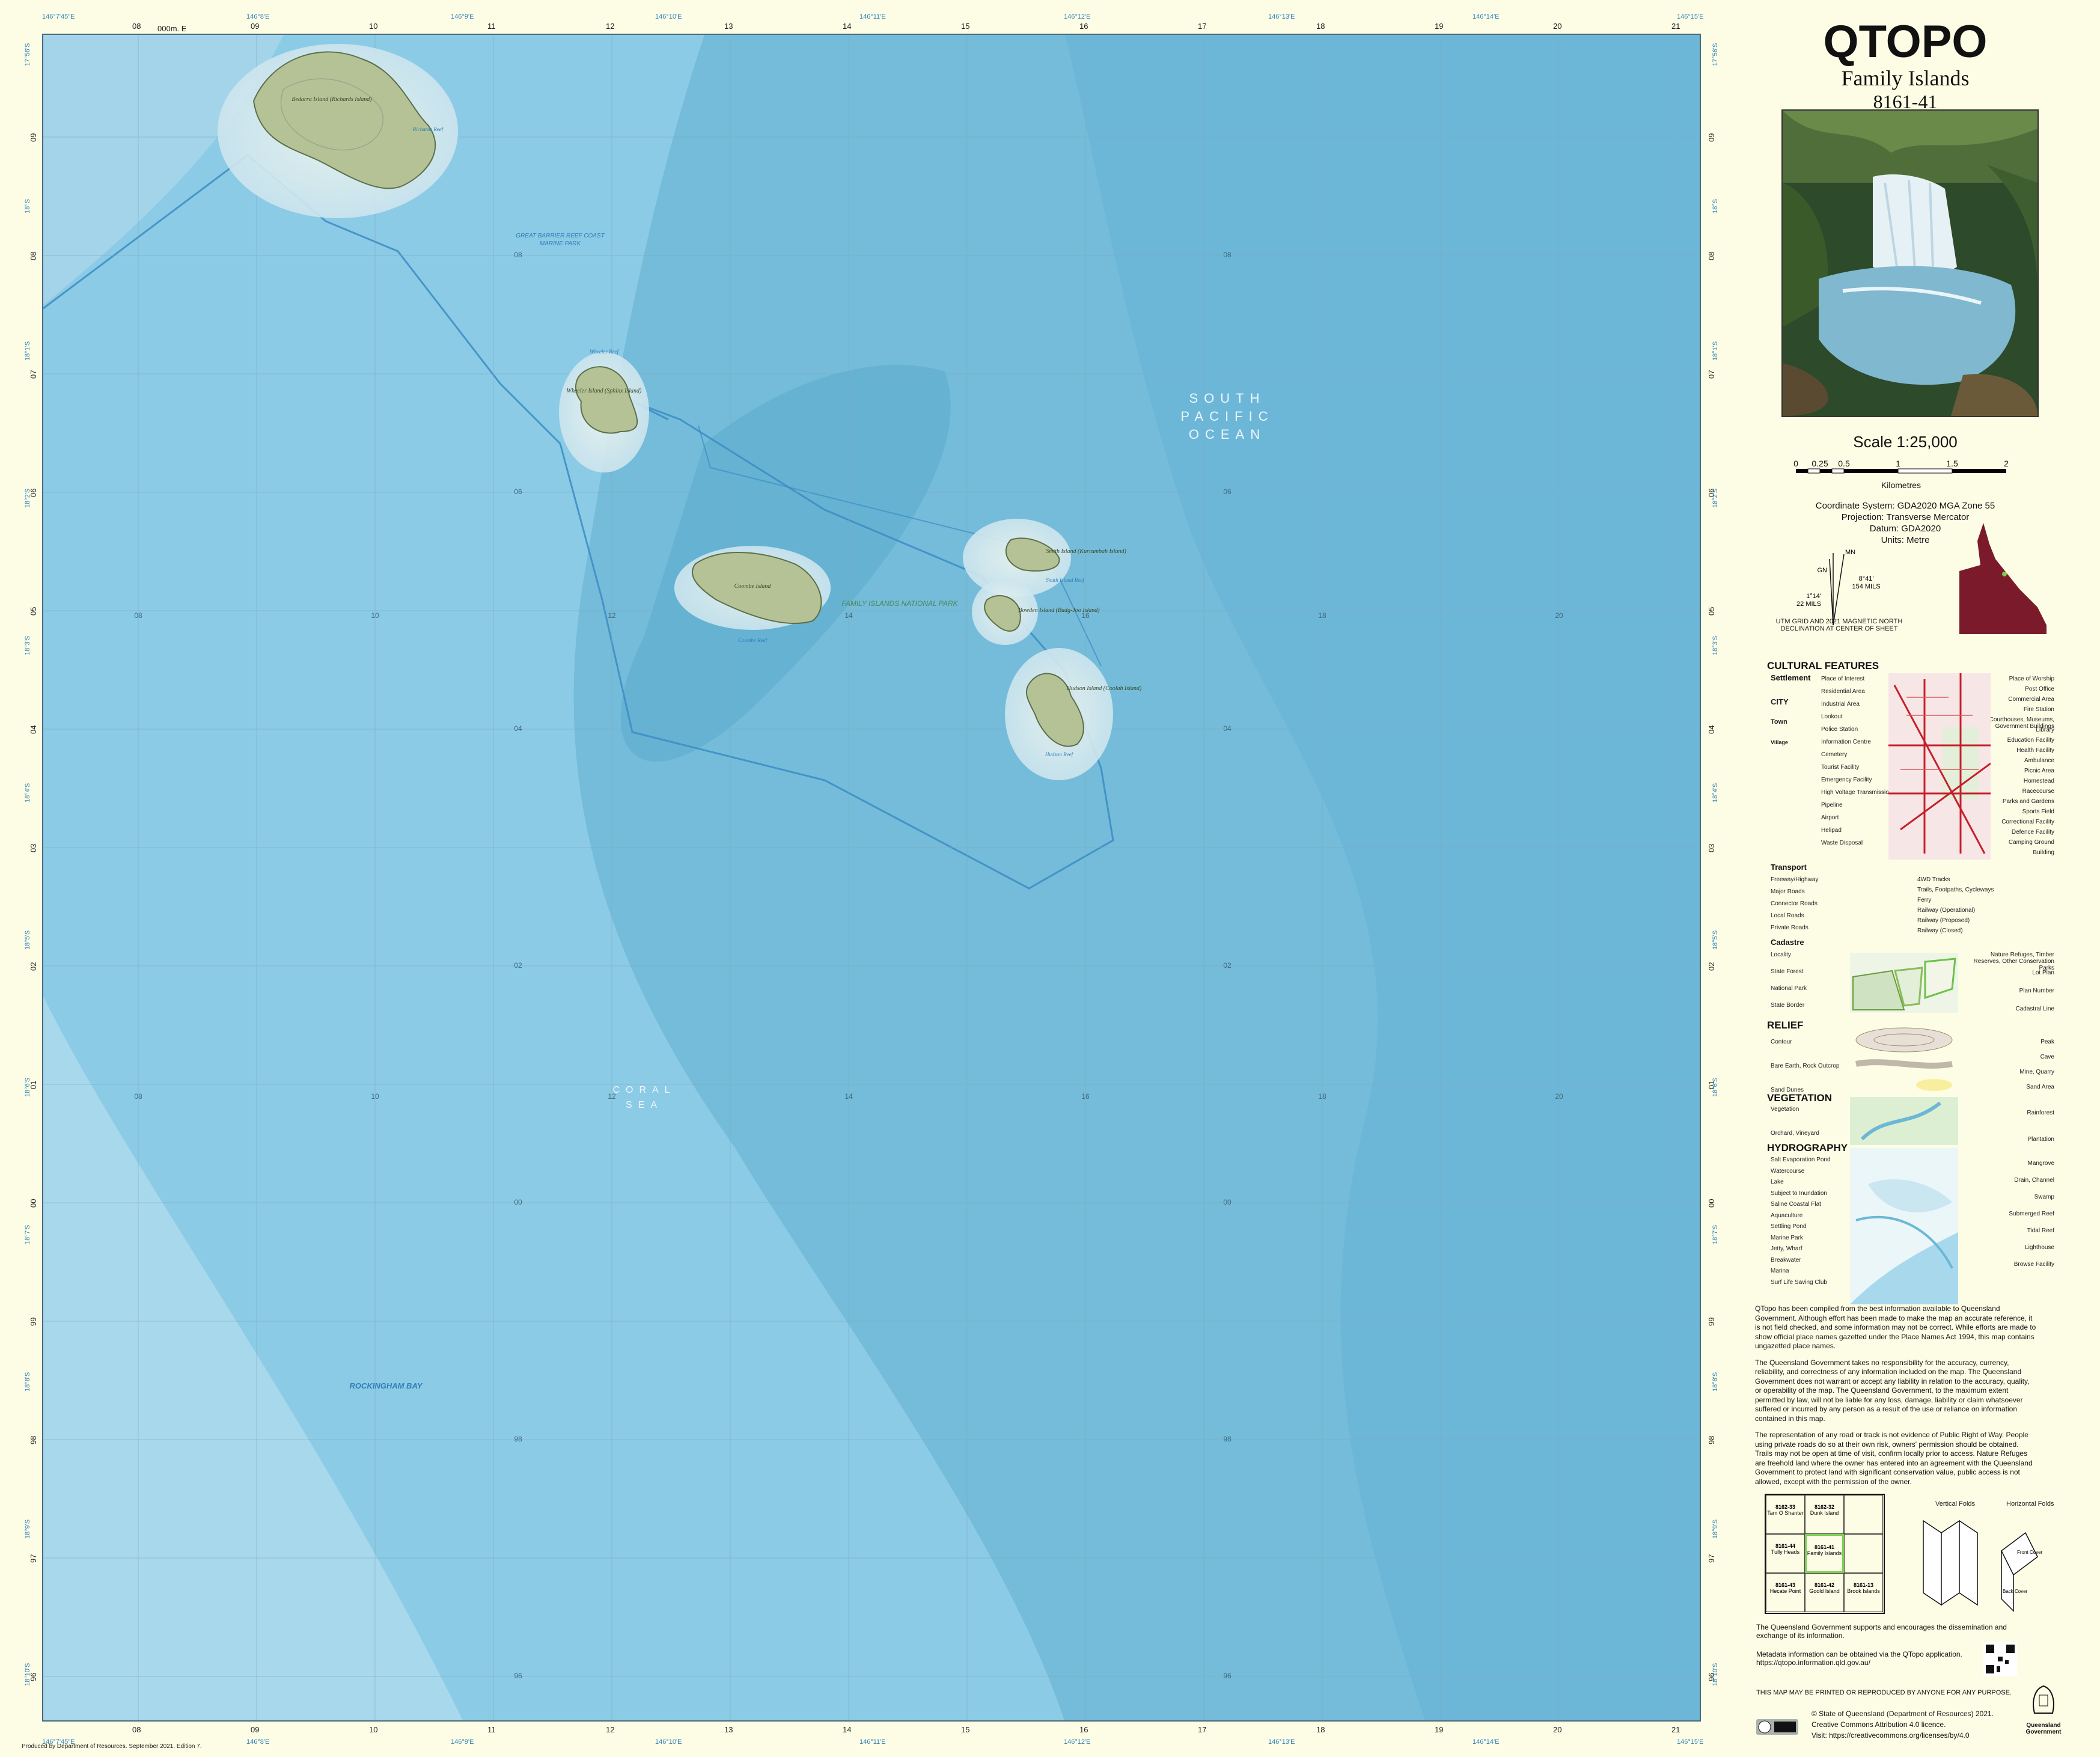 The width and height of the screenshot is (2100, 1757). What do you see at coordinates (1825, 1554) in the screenshot?
I see `index-sheet-cell: 8161-41 Family Islands` at bounding box center [1825, 1554].